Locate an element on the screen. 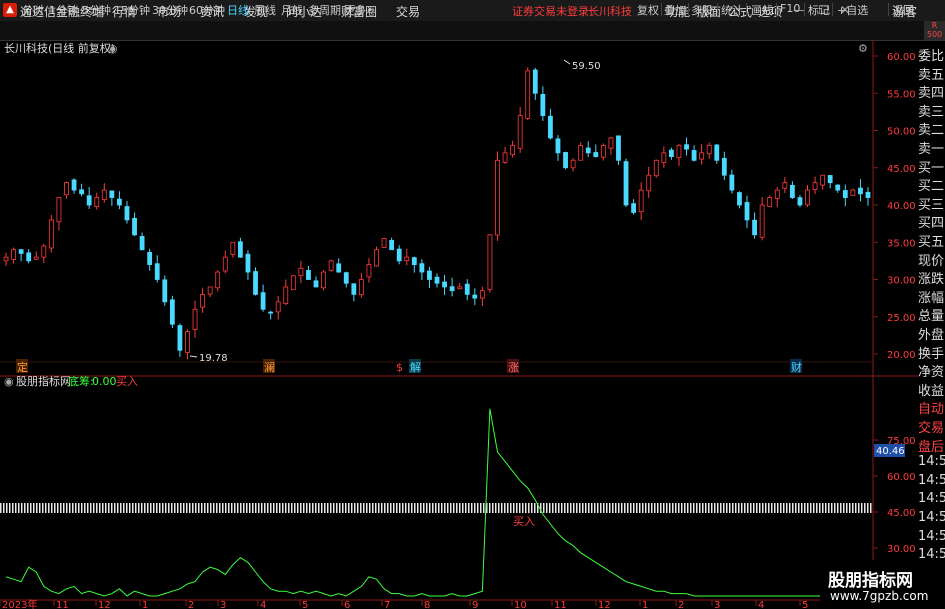  indicator-y-tick-label: 30.00 is located at coordinates (901, 549).